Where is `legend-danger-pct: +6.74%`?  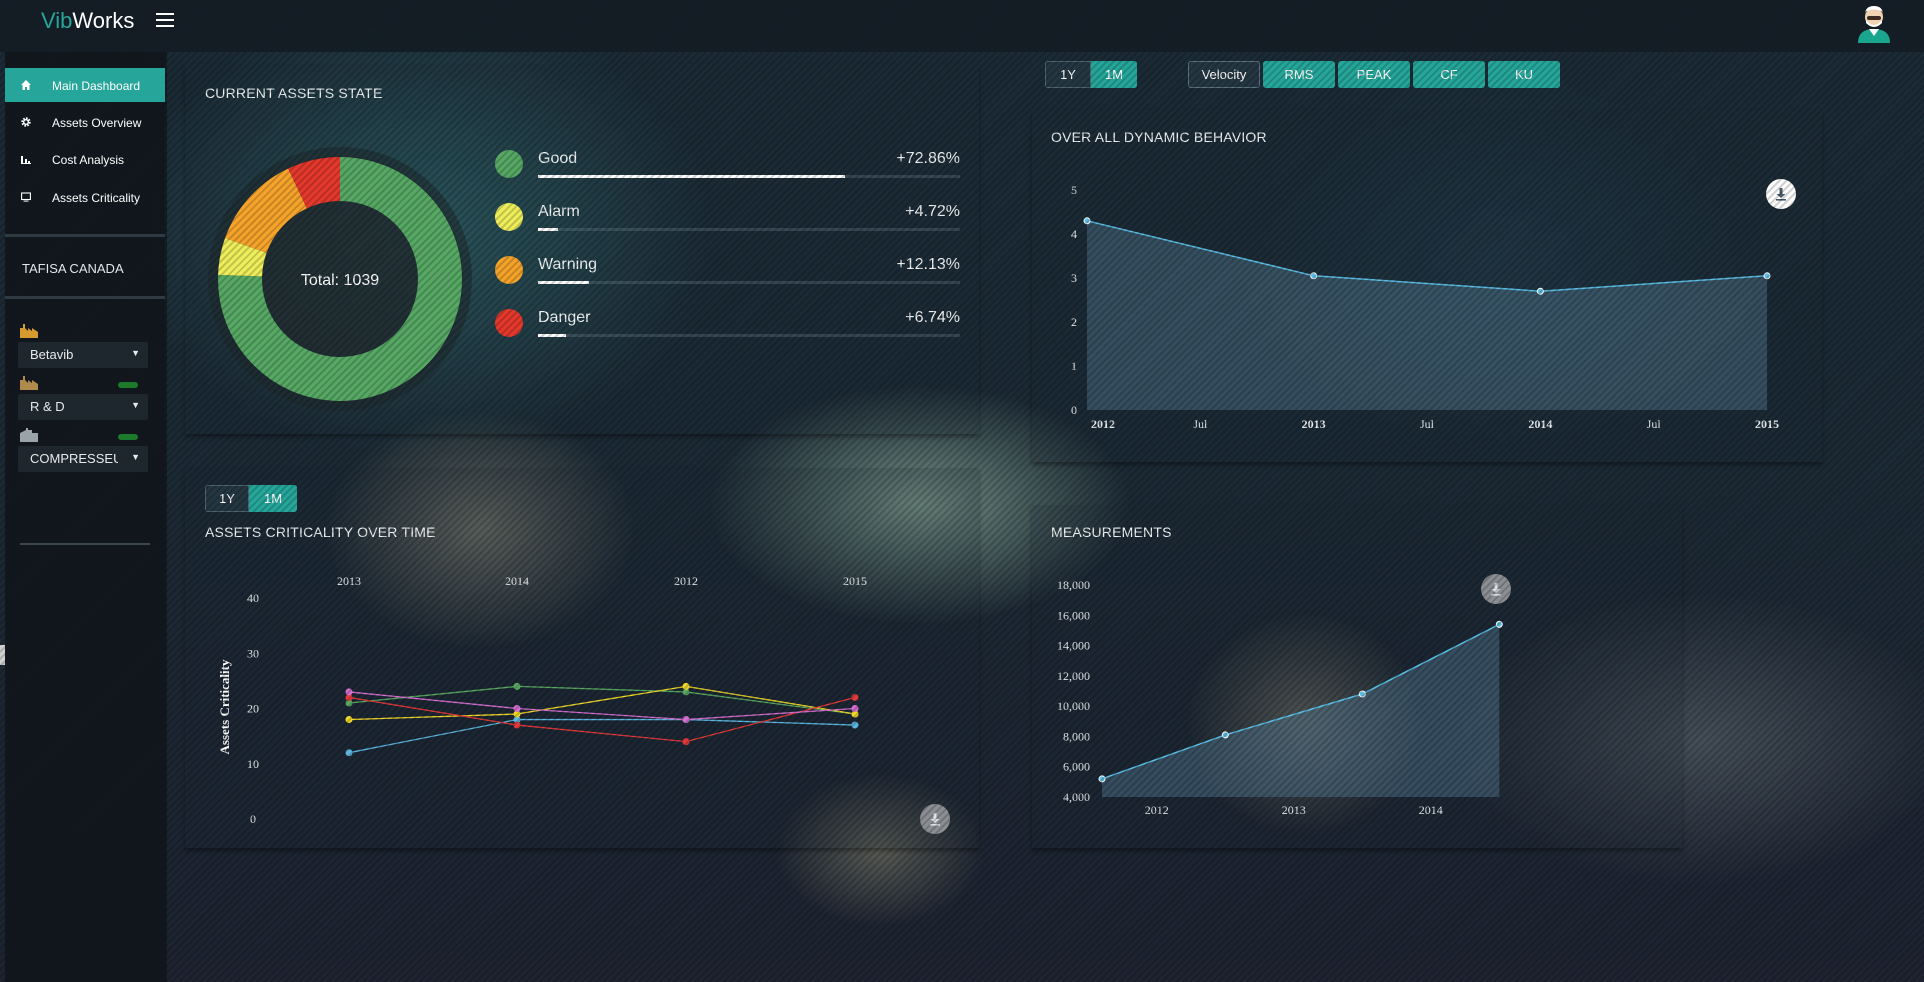
legend-danger-pct: +6.74% is located at coordinates (932, 317).